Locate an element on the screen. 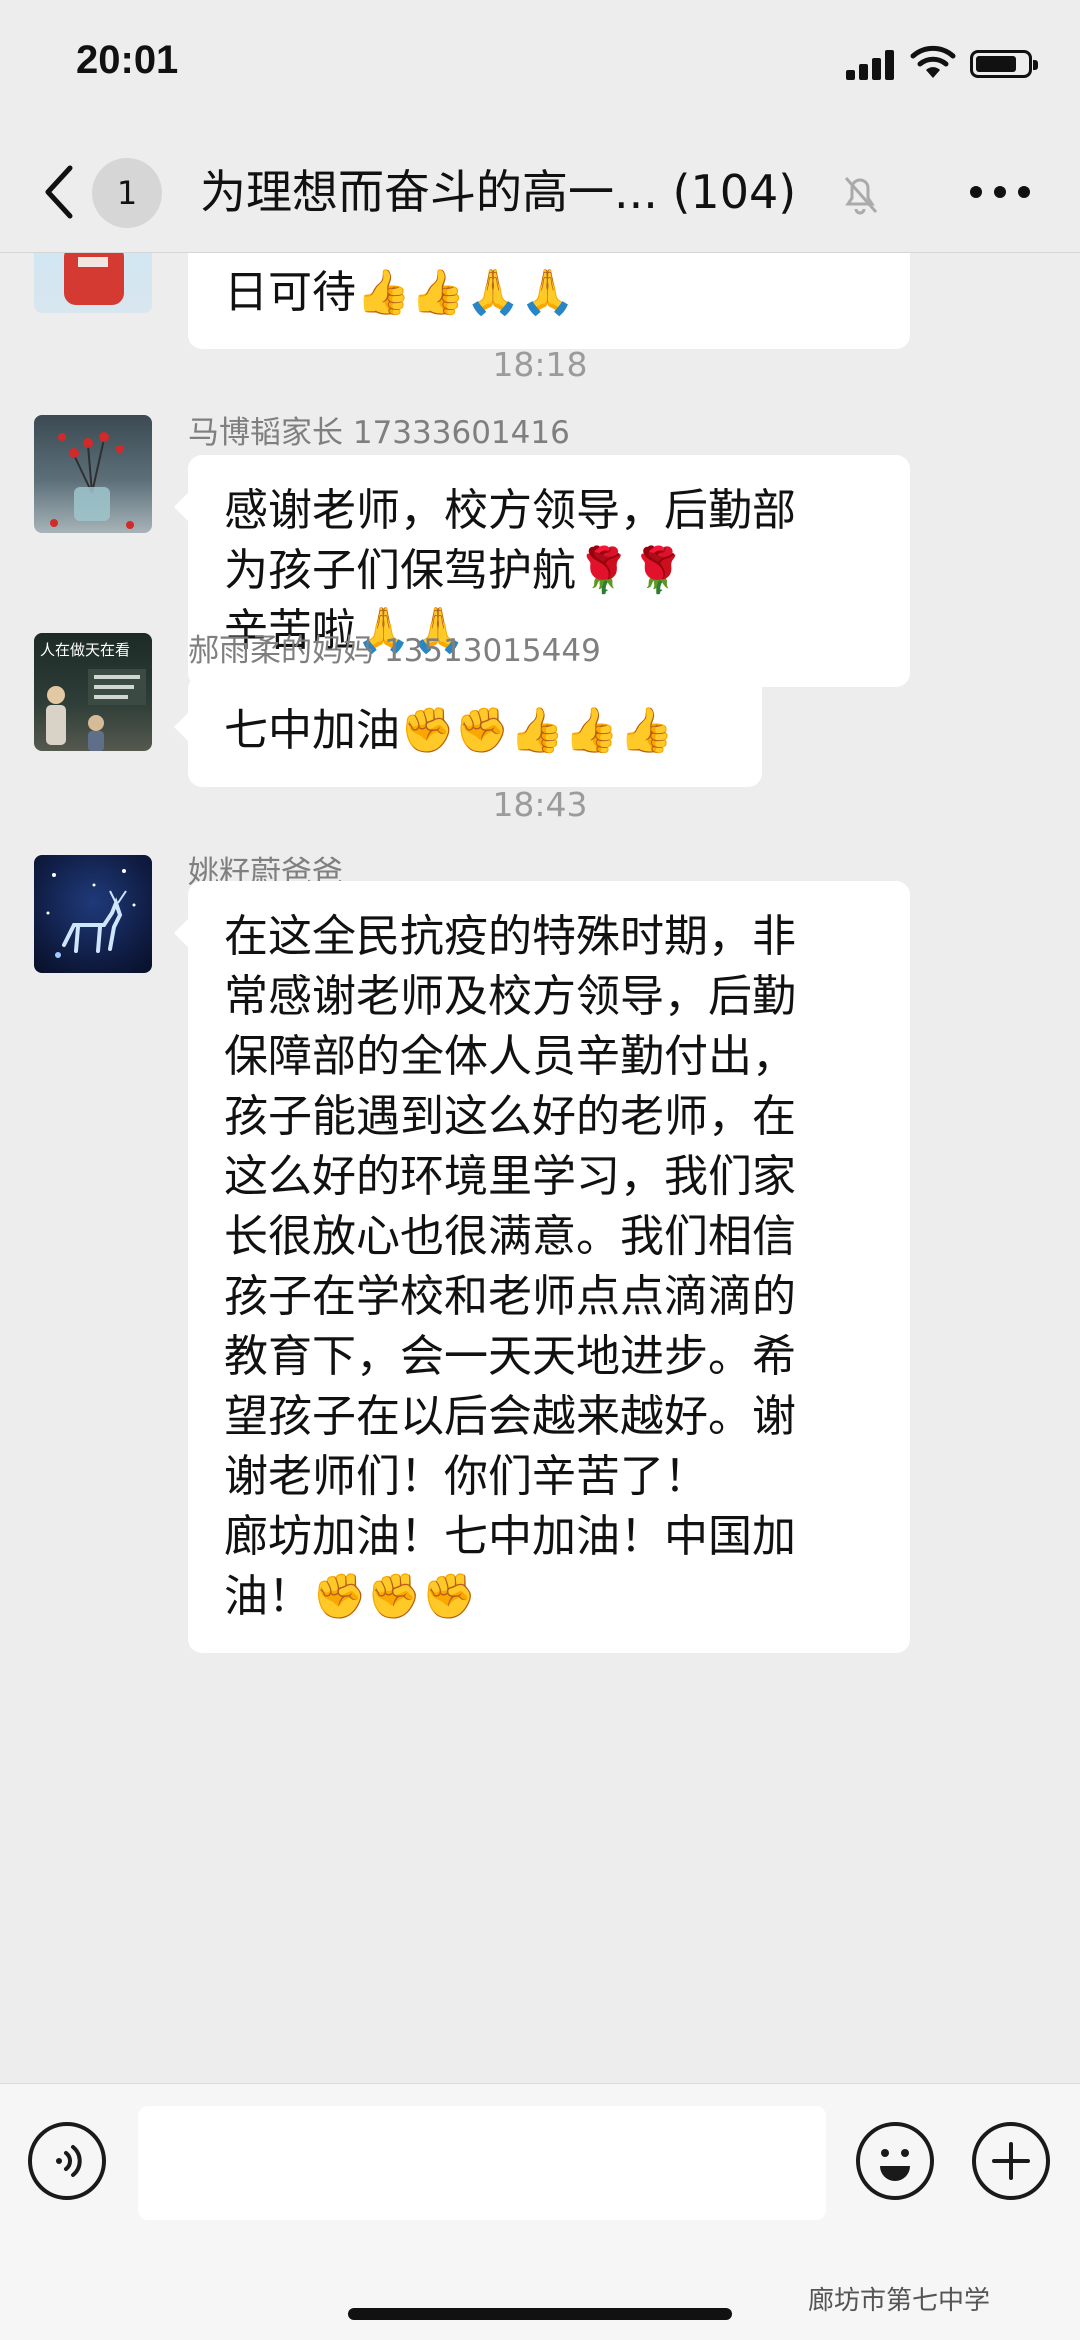 The image size is (1080, 2340). avatar: 人在做天在看 is located at coordinates (93, 692).